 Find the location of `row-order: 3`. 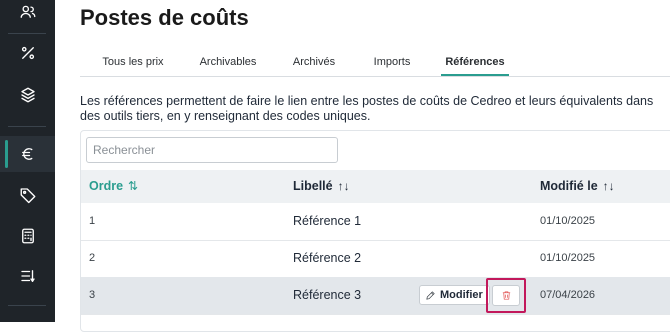

row-order: 3 is located at coordinates (92, 295).